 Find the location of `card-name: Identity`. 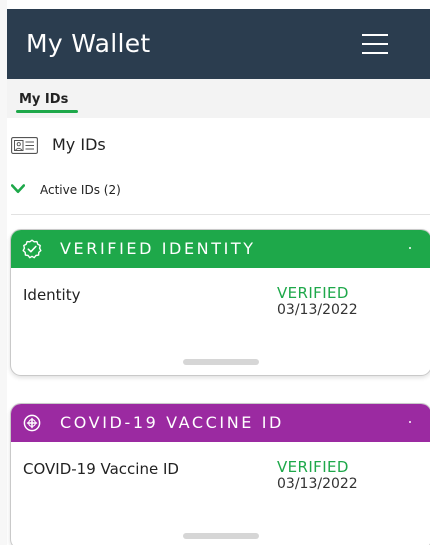

card-name: Identity is located at coordinates (52, 295).